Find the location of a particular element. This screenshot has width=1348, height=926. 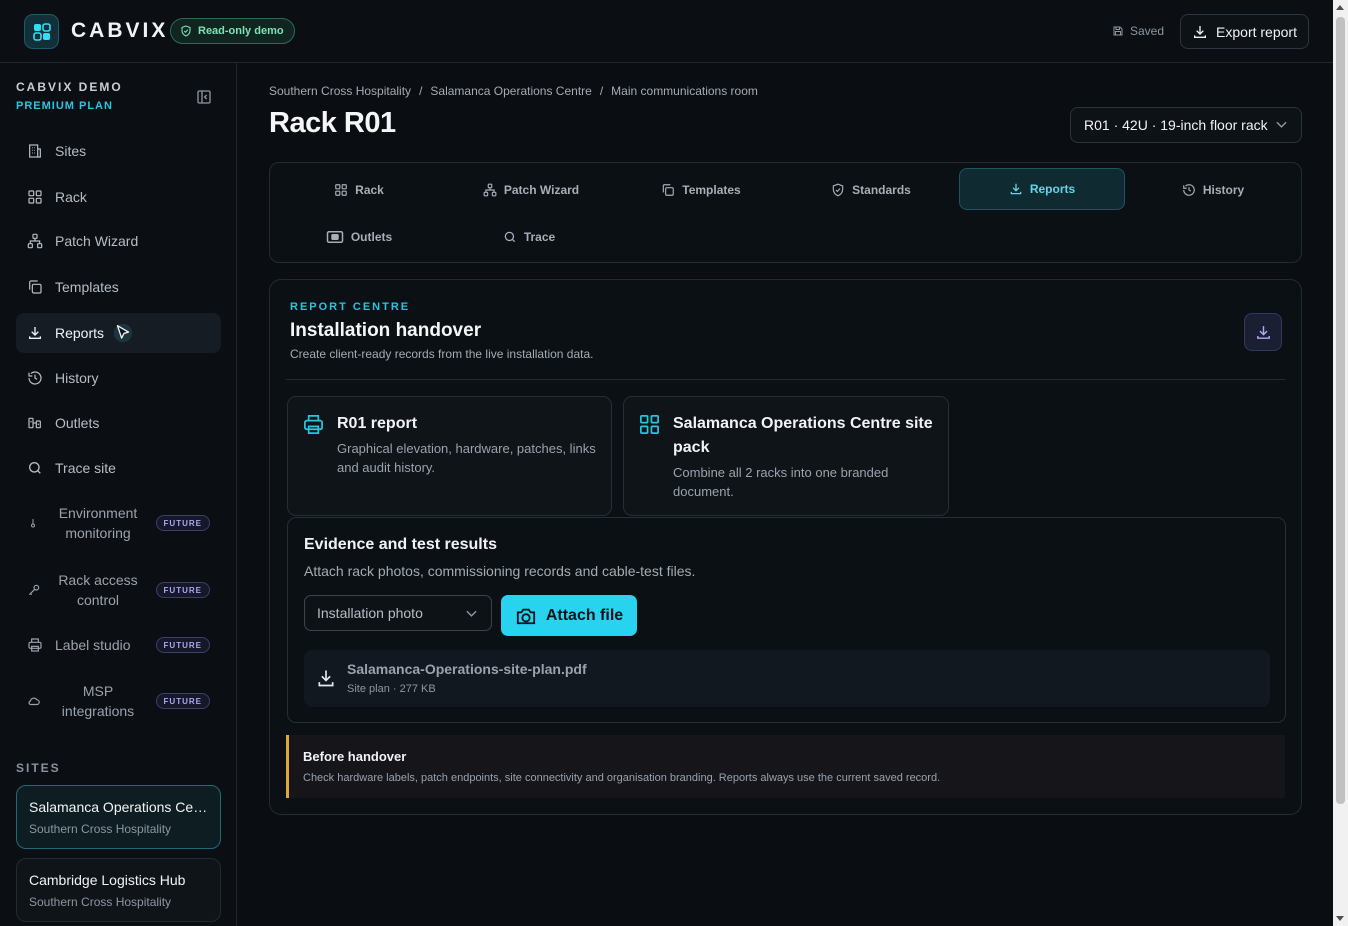

sidebar-item-label: Rack is located at coordinates (71, 197).